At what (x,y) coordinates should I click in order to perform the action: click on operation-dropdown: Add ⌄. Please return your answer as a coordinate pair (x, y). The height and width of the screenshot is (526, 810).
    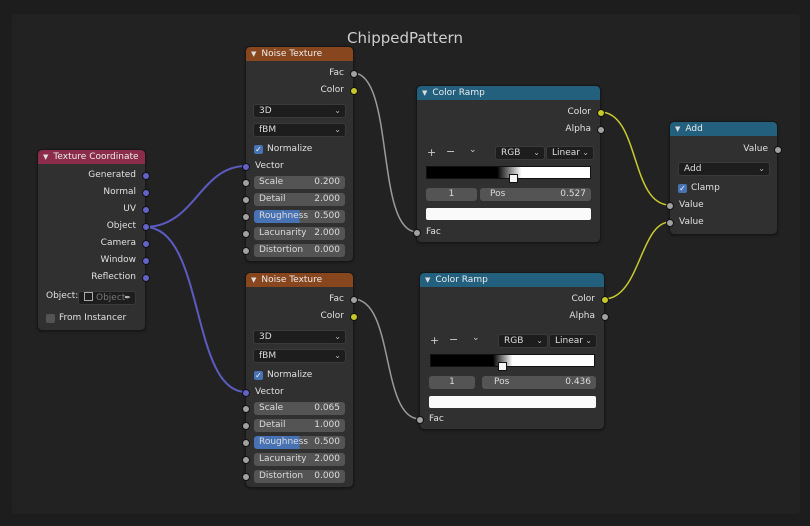
    Looking at the image, I should click on (724, 169).